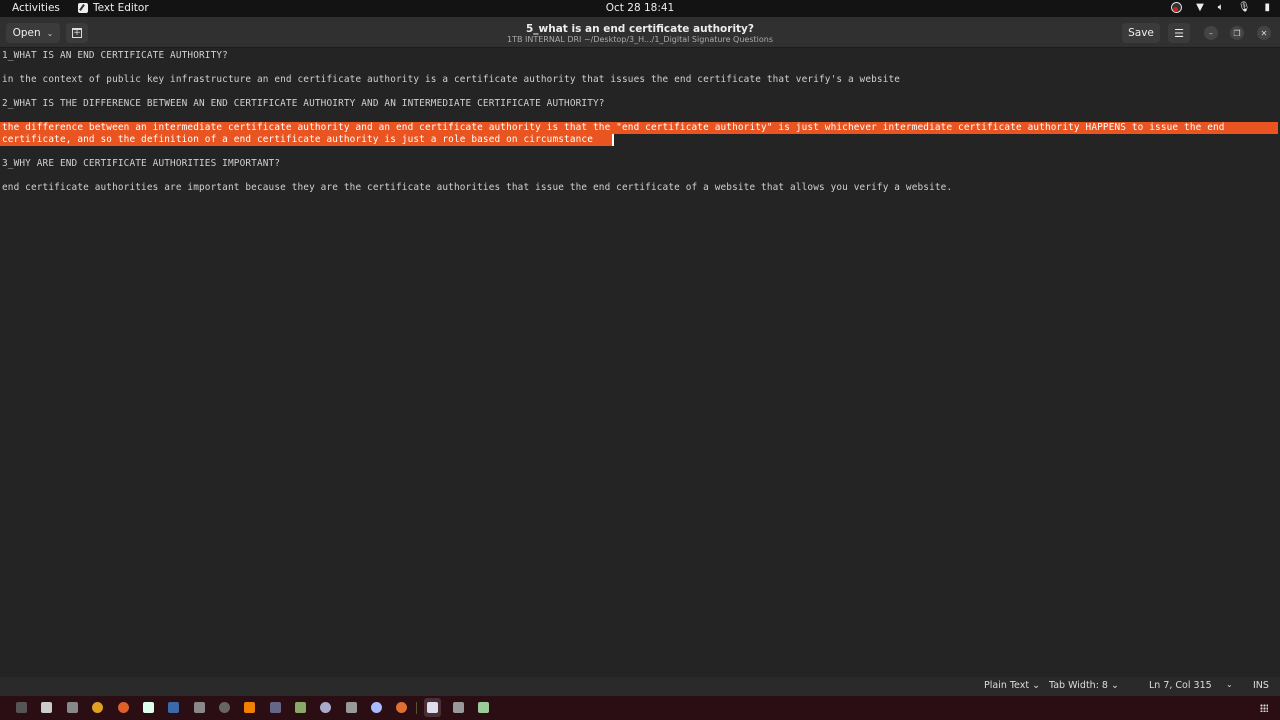 The height and width of the screenshot is (720, 1280). Describe the element at coordinates (1267, 7) in the screenshot. I see `battery-icon: ▮` at that location.